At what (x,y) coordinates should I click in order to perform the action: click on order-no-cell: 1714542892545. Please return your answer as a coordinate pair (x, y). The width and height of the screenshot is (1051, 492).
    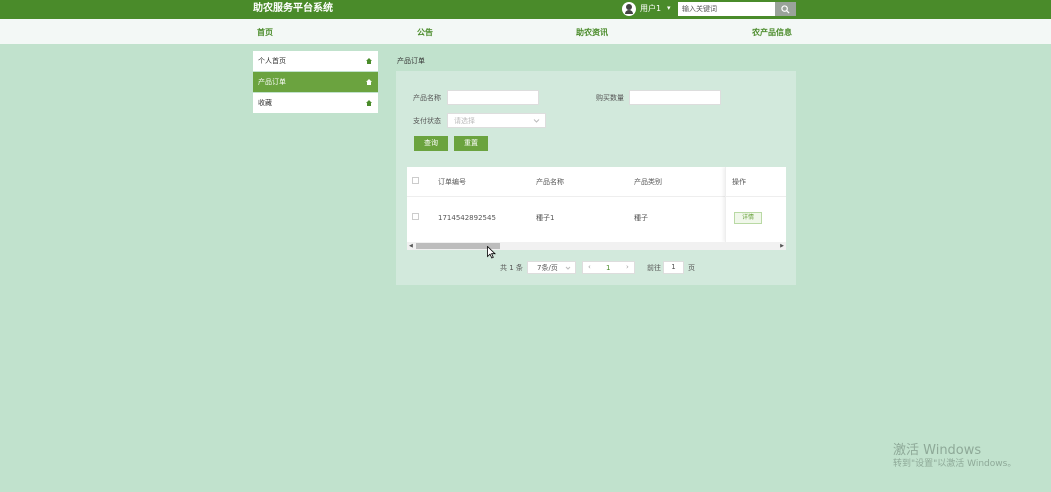
    Looking at the image, I should click on (467, 218).